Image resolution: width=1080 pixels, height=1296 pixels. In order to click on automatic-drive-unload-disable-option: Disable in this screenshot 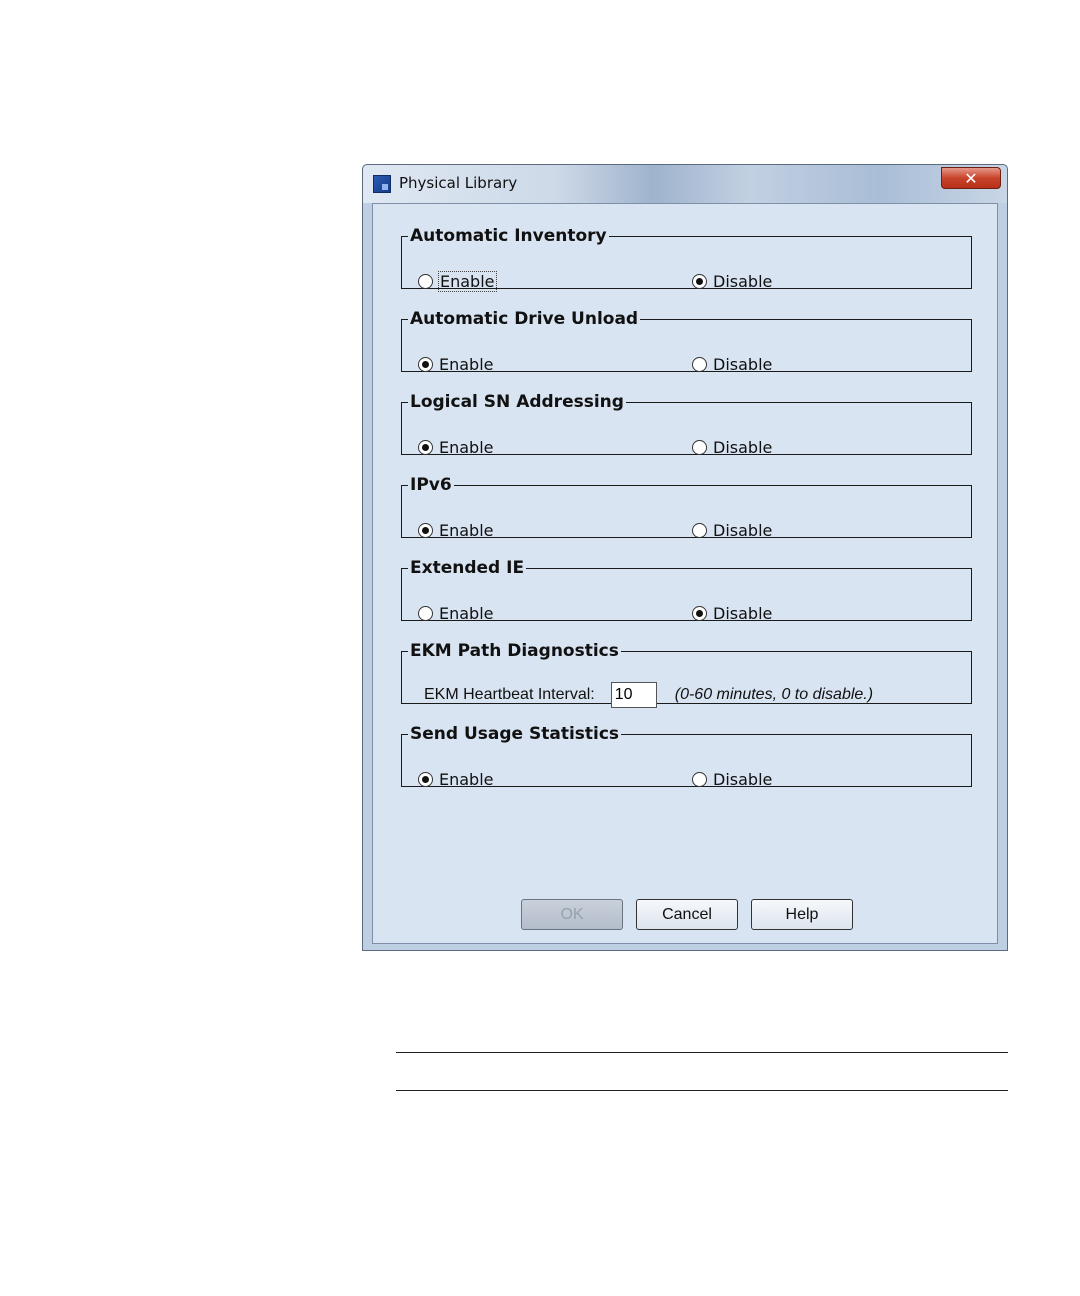, I will do `click(732, 364)`.